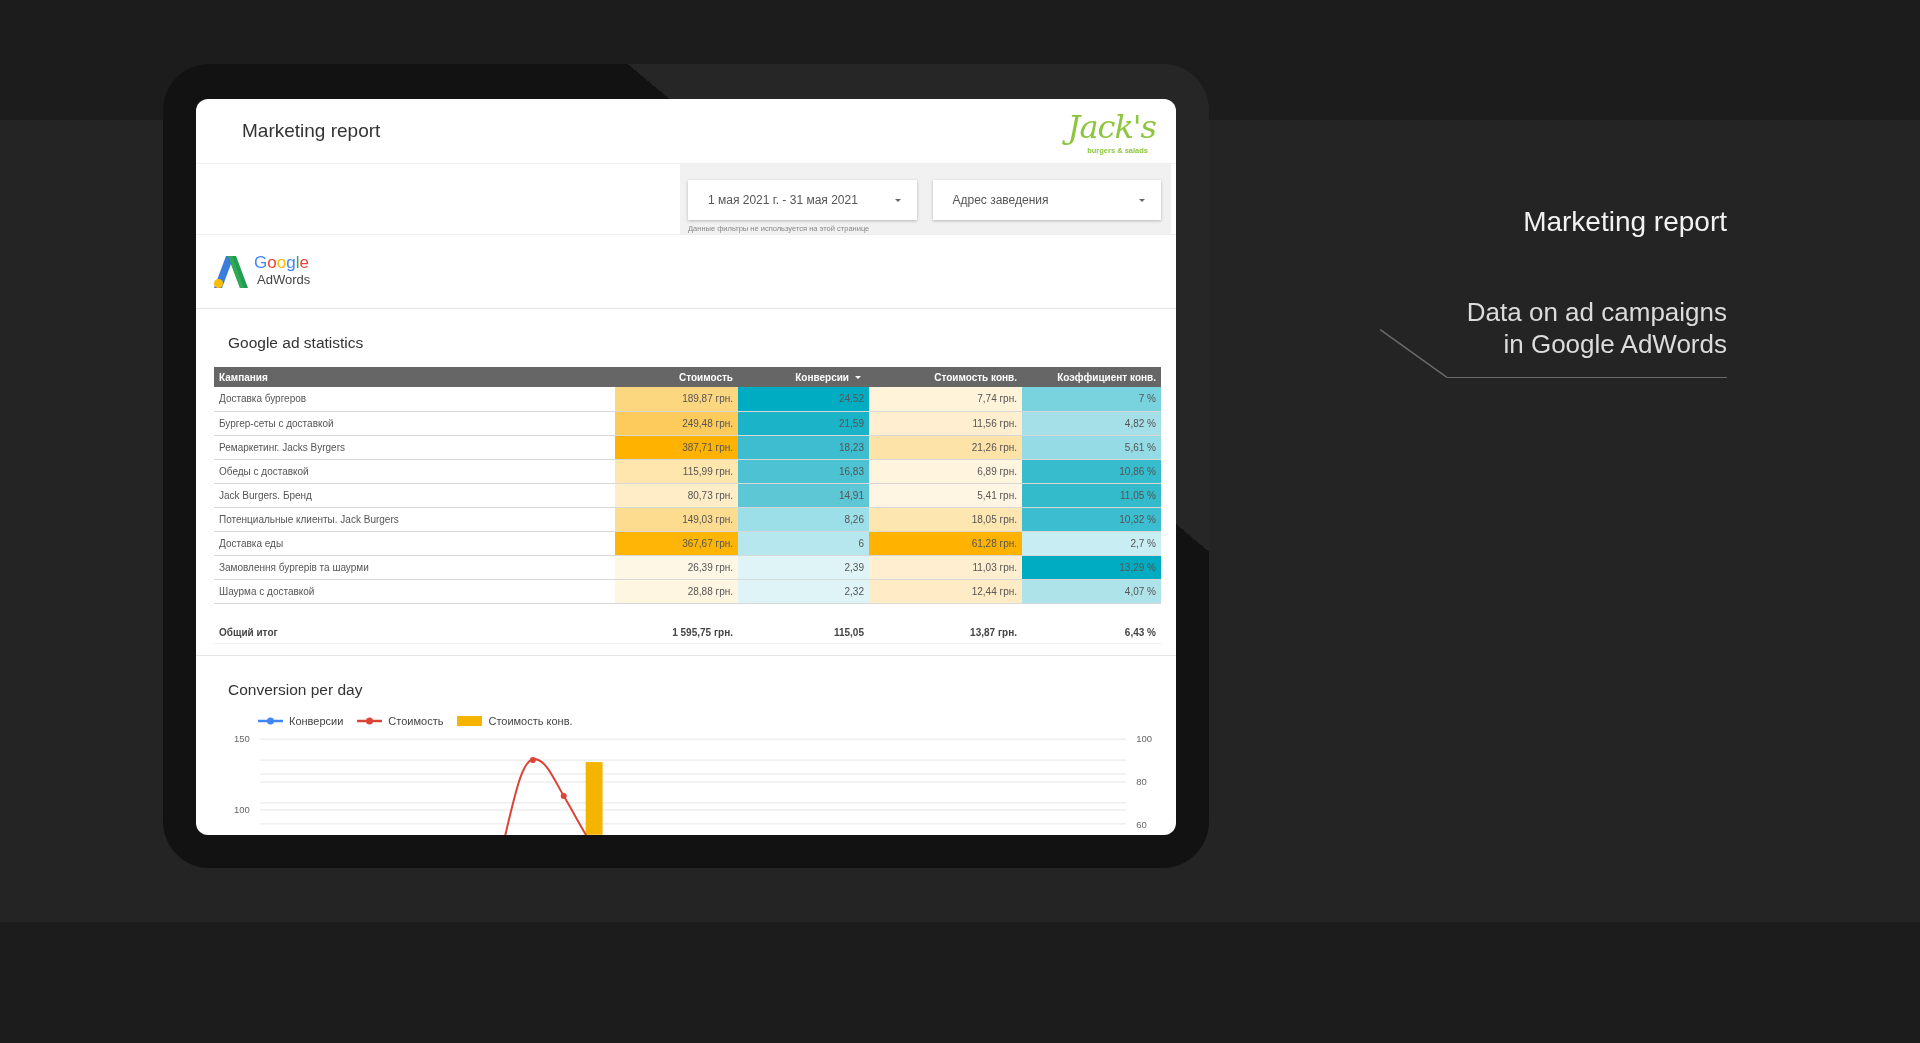 The image size is (1920, 1043). What do you see at coordinates (1625, 222) in the screenshot?
I see `page-title: Marketing report` at bounding box center [1625, 222].